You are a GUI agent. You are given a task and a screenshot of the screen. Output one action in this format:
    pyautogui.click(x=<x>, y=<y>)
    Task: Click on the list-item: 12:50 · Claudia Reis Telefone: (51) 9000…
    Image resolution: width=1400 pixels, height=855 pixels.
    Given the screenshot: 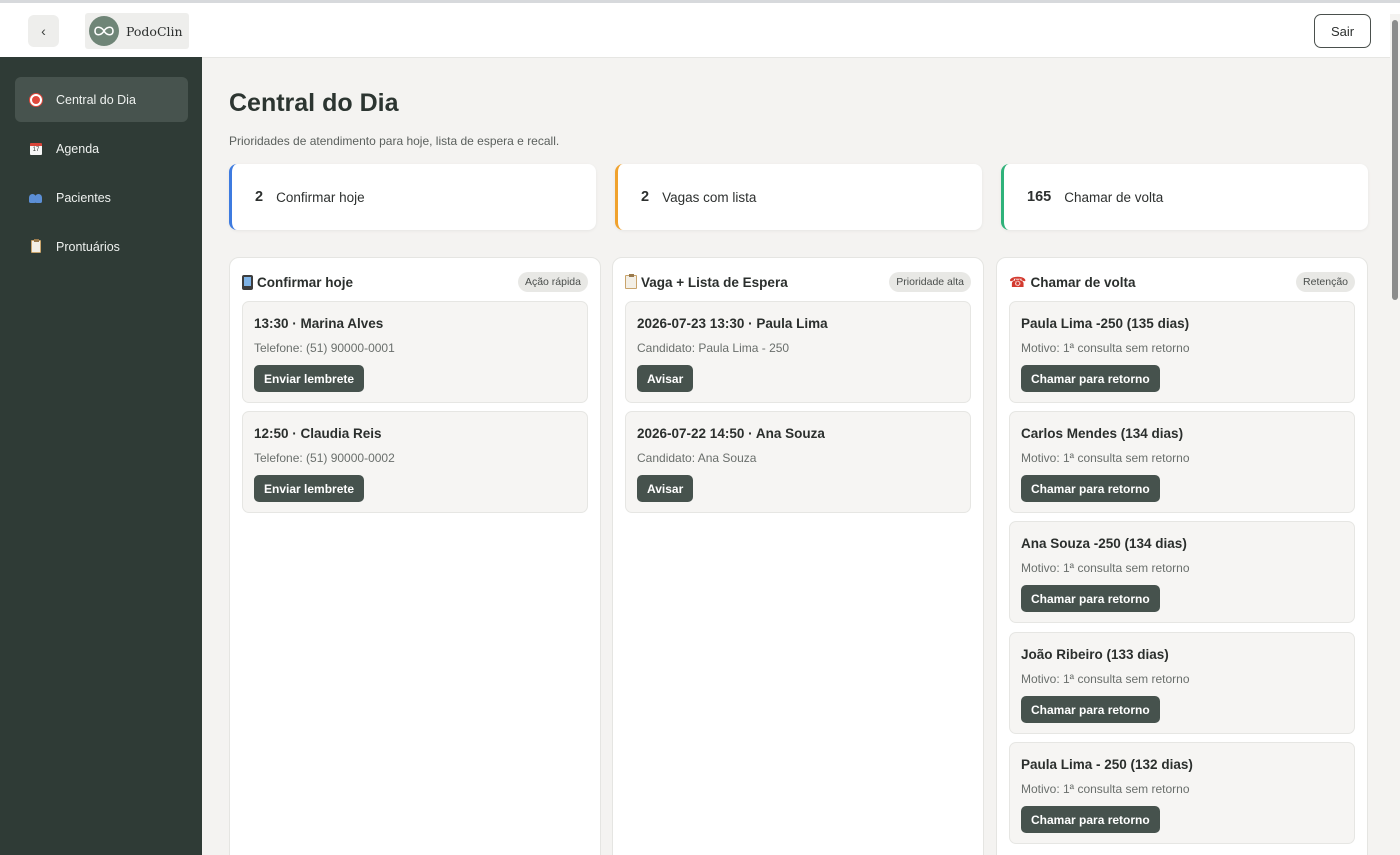 What is the action you would take?
    pyautogui.click(x=415, y=462)
    